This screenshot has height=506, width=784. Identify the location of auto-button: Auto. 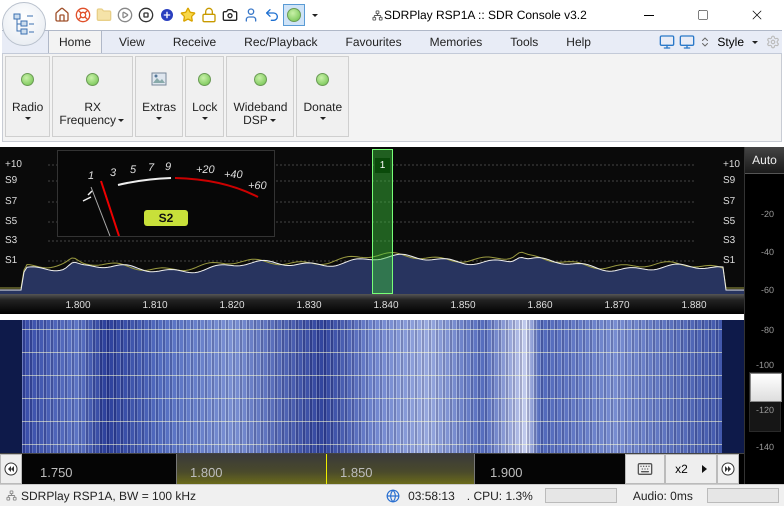
(764, 160).